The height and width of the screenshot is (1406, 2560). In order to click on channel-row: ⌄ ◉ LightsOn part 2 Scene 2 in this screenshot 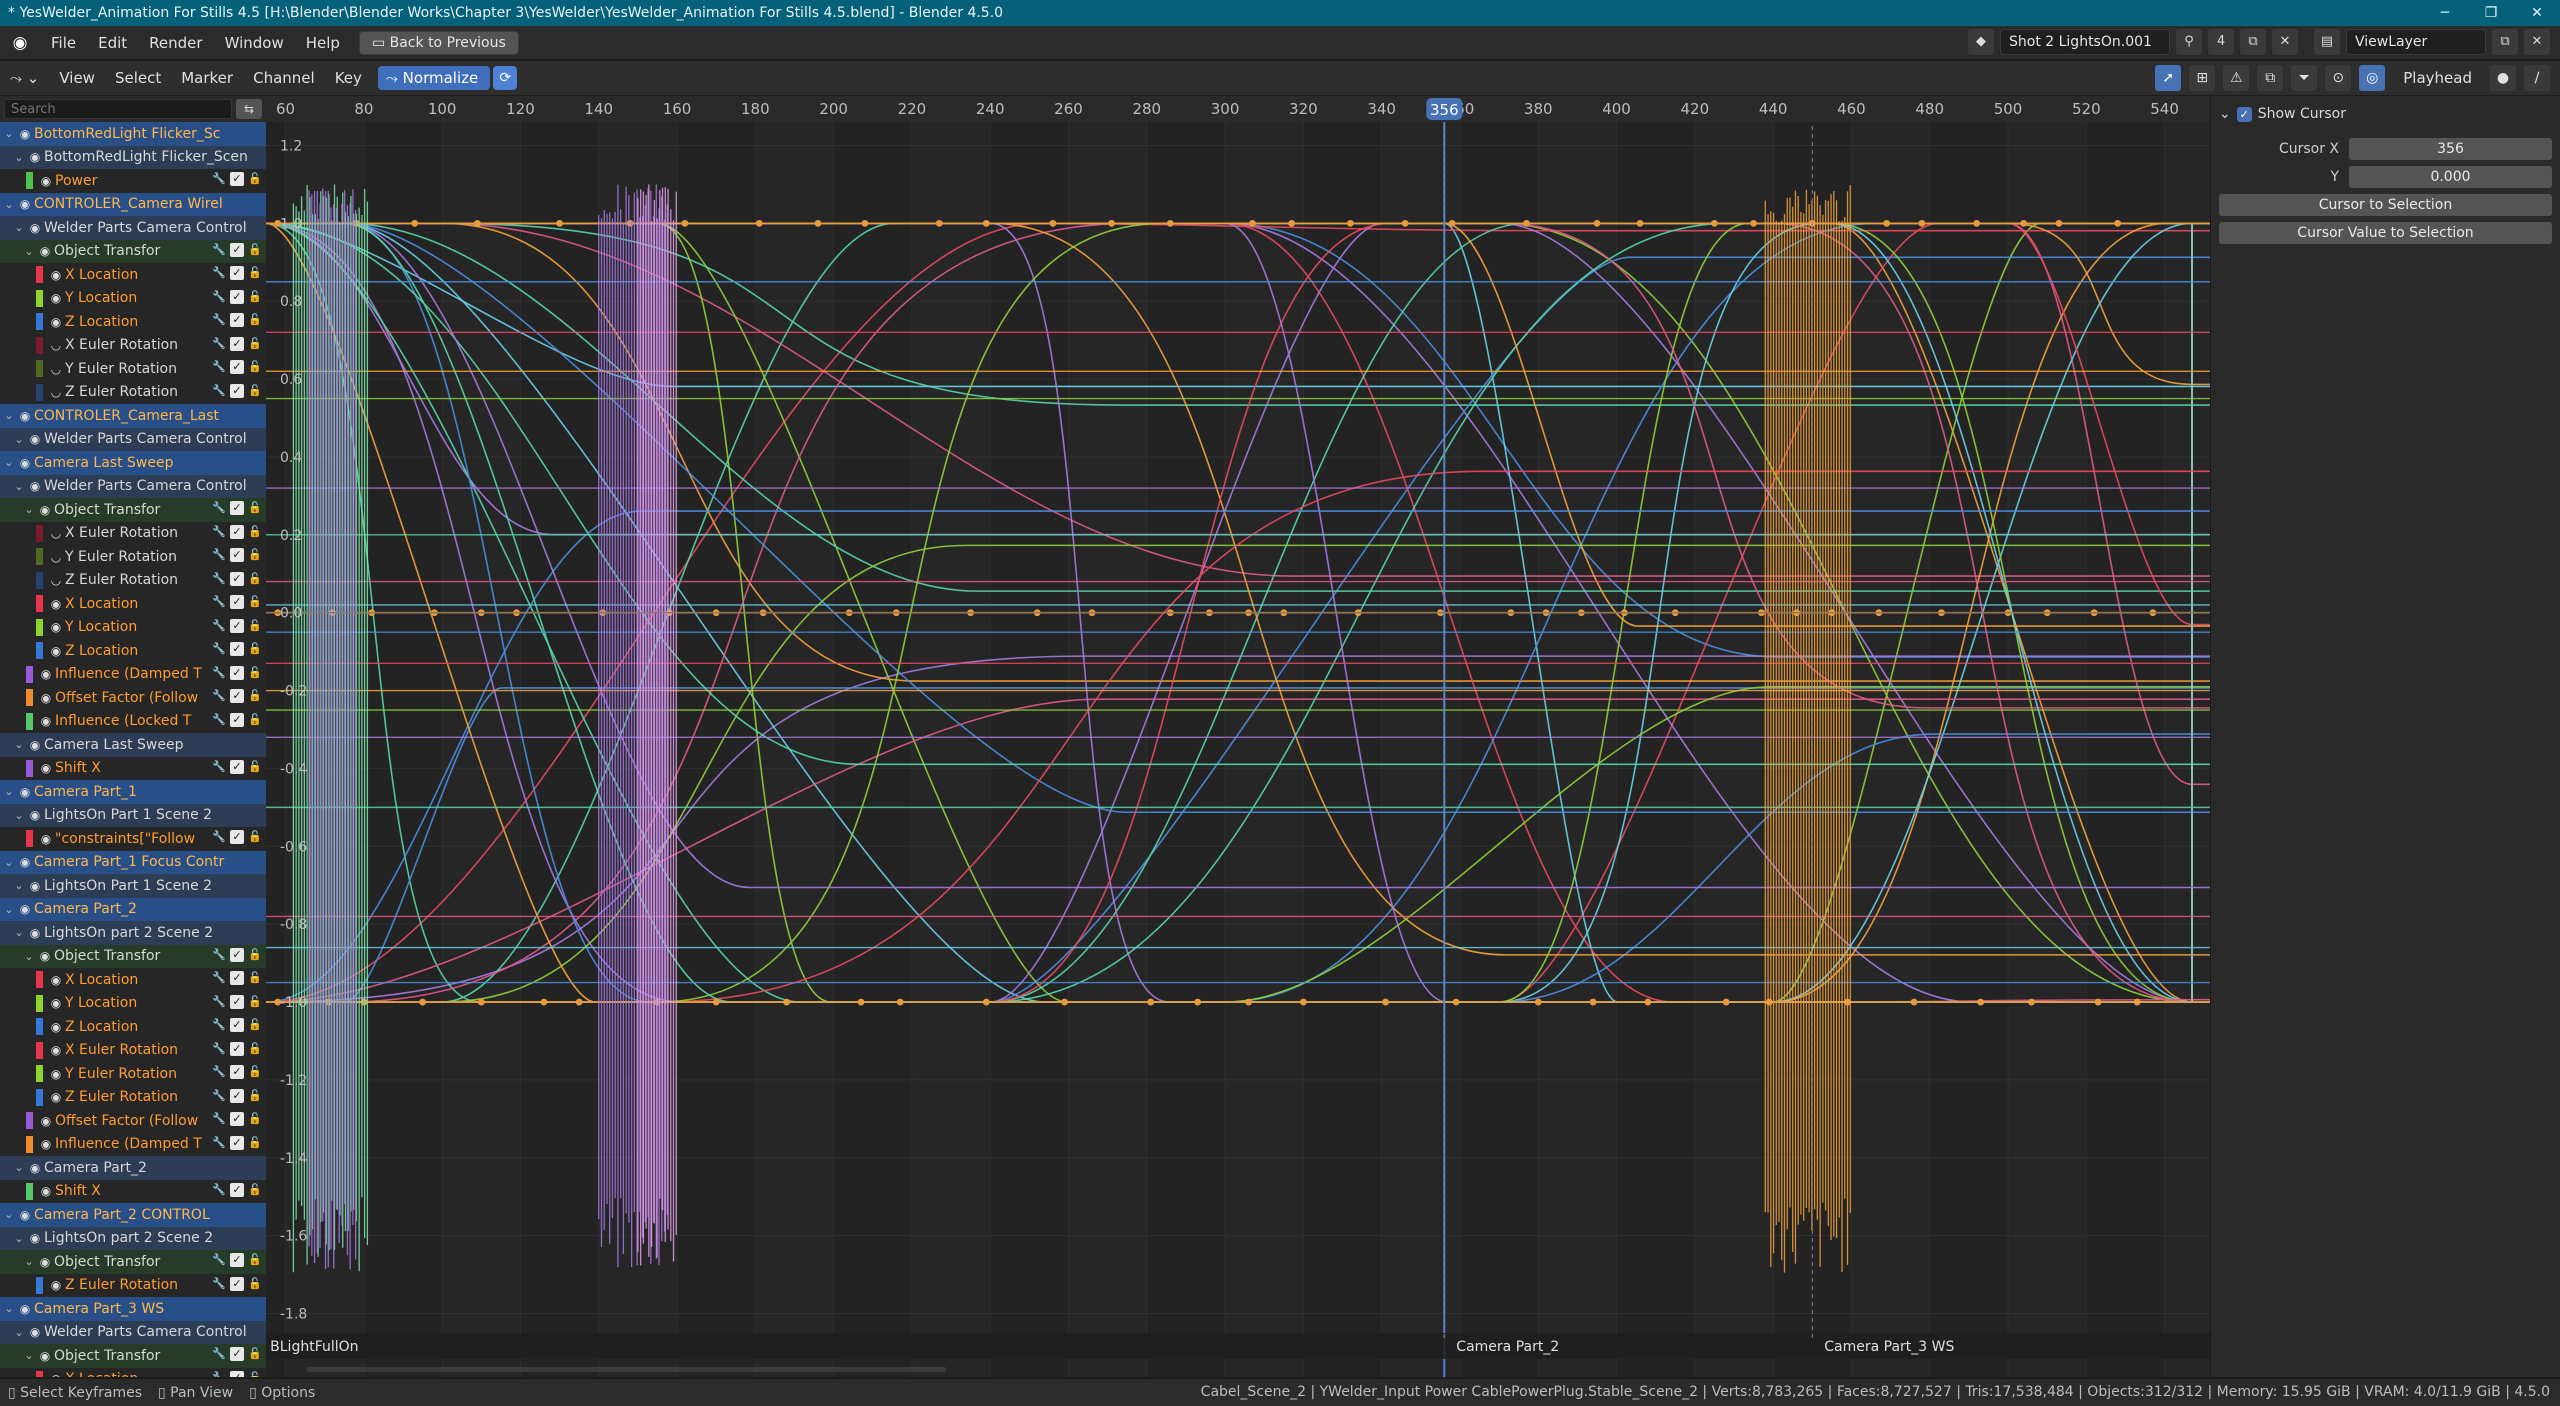, I will do `click(133, 1238)`.